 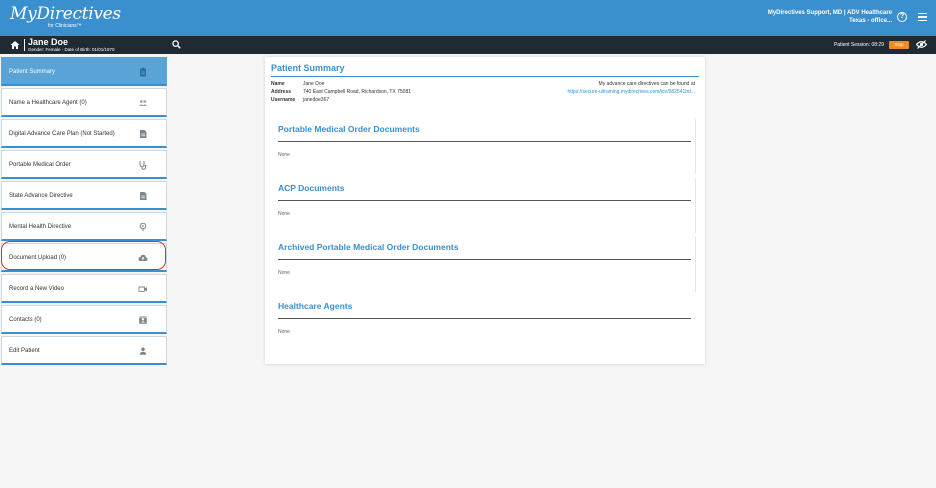 What do you see at coordinates (314, 84) in the screenshot?
I see `name-value: Jane Doe` at bounding box center [314, 84].